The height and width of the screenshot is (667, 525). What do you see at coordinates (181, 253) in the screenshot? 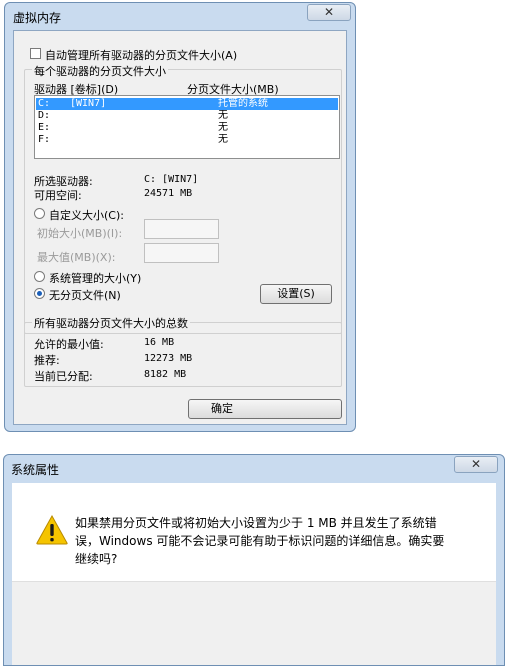
I see `max-size-input` at bounding box center [181, 253].